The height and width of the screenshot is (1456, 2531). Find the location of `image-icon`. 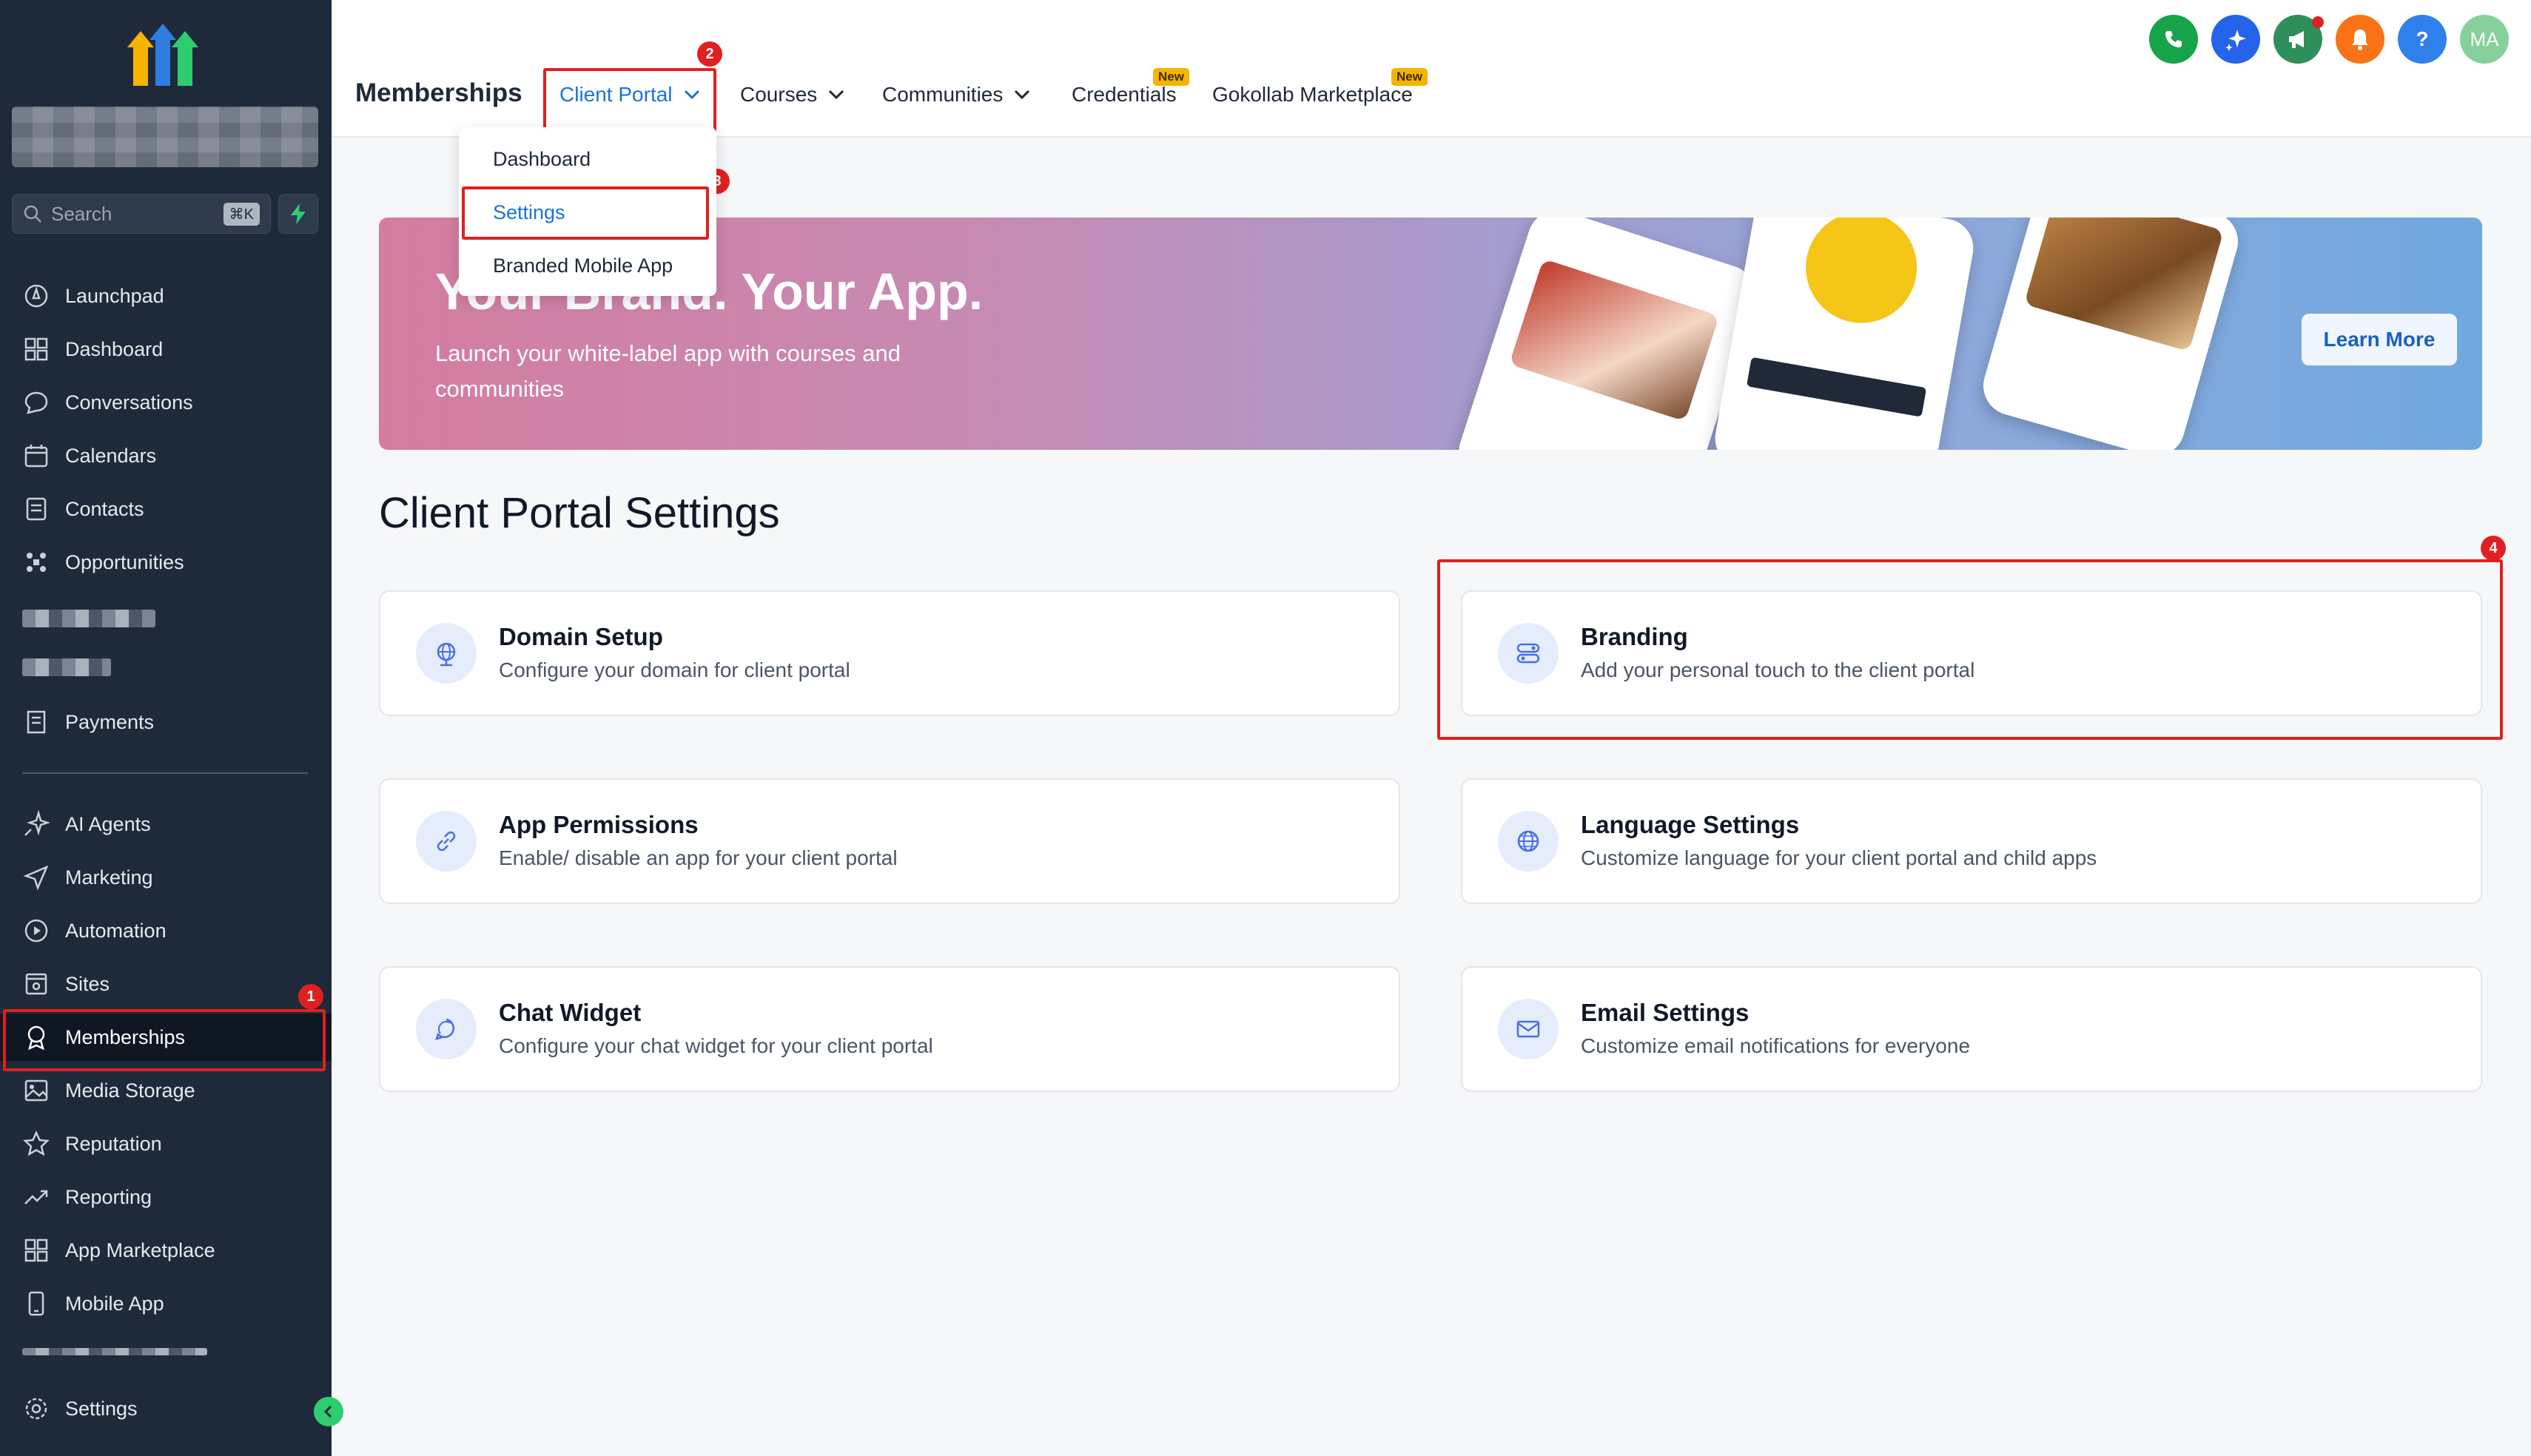

image-icon is located at coordinates (36, 1091).